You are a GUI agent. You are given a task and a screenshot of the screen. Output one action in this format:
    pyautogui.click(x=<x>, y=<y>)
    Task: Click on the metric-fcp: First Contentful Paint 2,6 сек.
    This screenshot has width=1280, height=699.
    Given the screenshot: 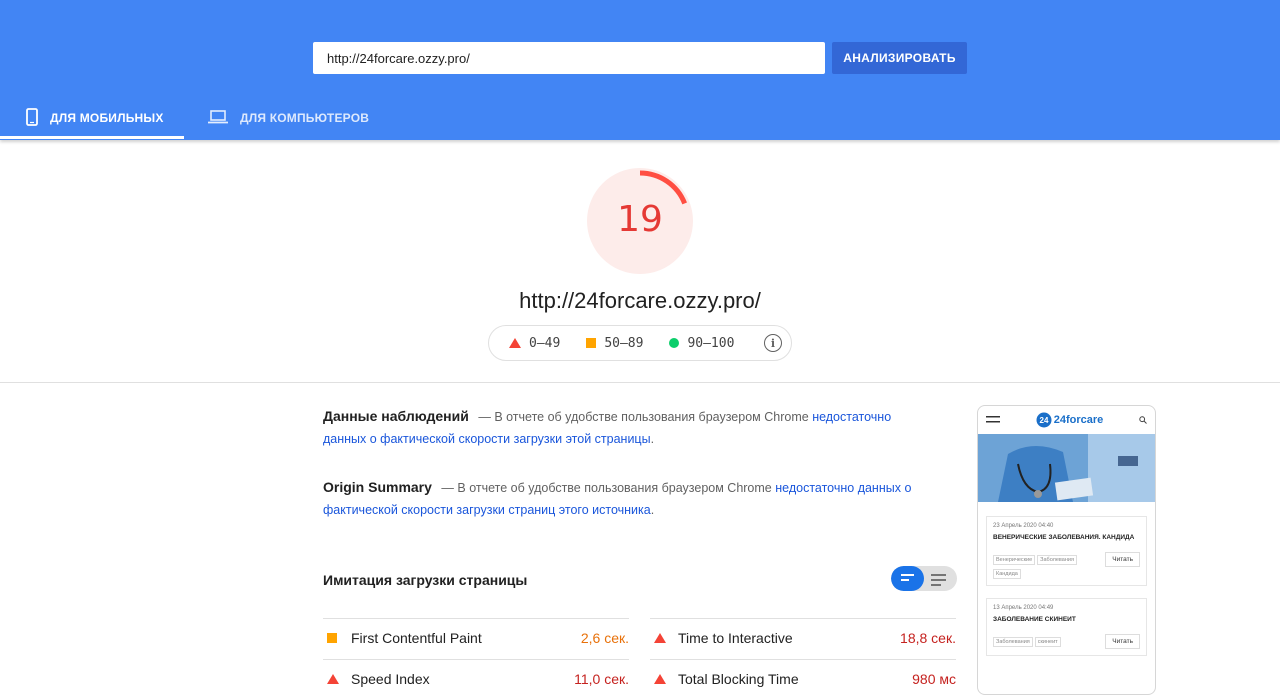 What is the action you would take?
    pyautogui.click(x=476, y=638)
    